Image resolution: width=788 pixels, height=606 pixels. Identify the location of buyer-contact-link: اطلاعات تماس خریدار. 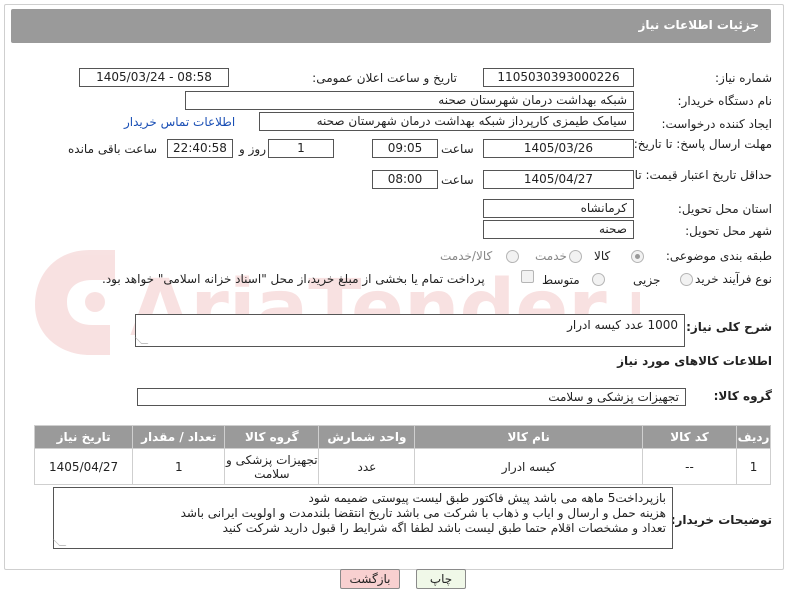
(179, 122).